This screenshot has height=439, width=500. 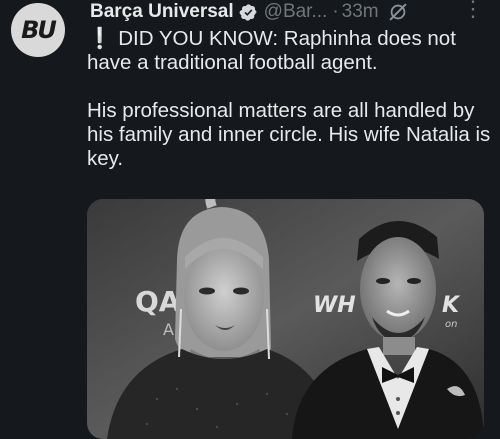 What do you see at coordinates (162, 12) in the screenshot?
I see `author-name: Barça Universal` at bounding box center [162, 12].